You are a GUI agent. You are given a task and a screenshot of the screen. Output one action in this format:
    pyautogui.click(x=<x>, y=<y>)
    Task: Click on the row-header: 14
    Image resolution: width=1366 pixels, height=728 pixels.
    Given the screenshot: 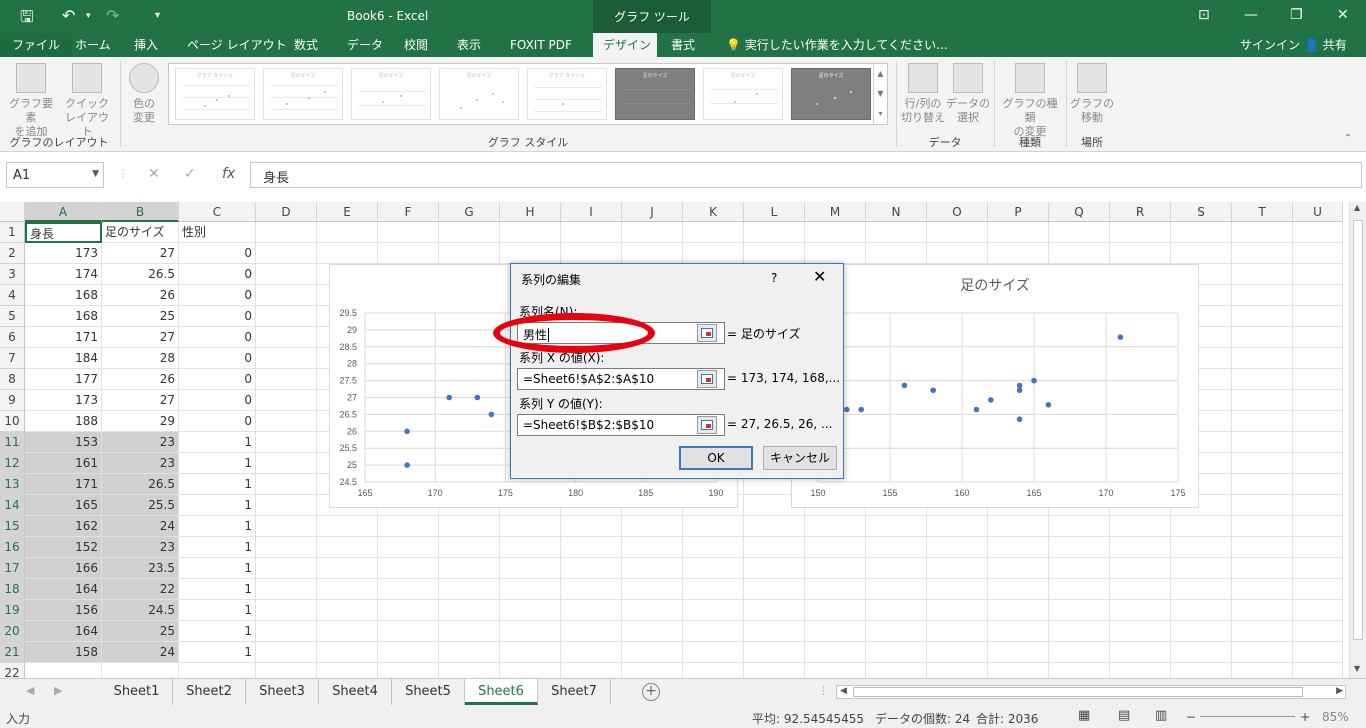 What is the action you would take?
    pyautogui.click(x=12, y=505)
    